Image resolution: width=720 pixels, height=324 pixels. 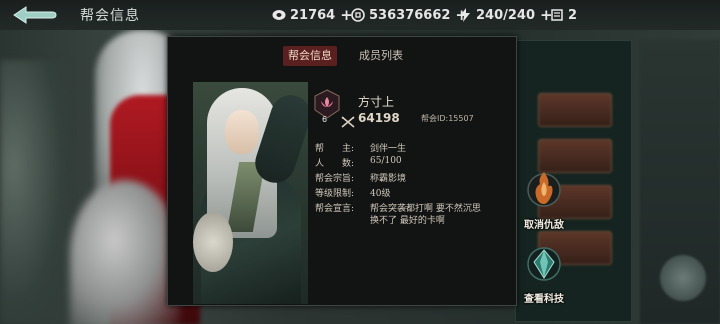 I want to click on background-emblem, so click(x=683, y=278).